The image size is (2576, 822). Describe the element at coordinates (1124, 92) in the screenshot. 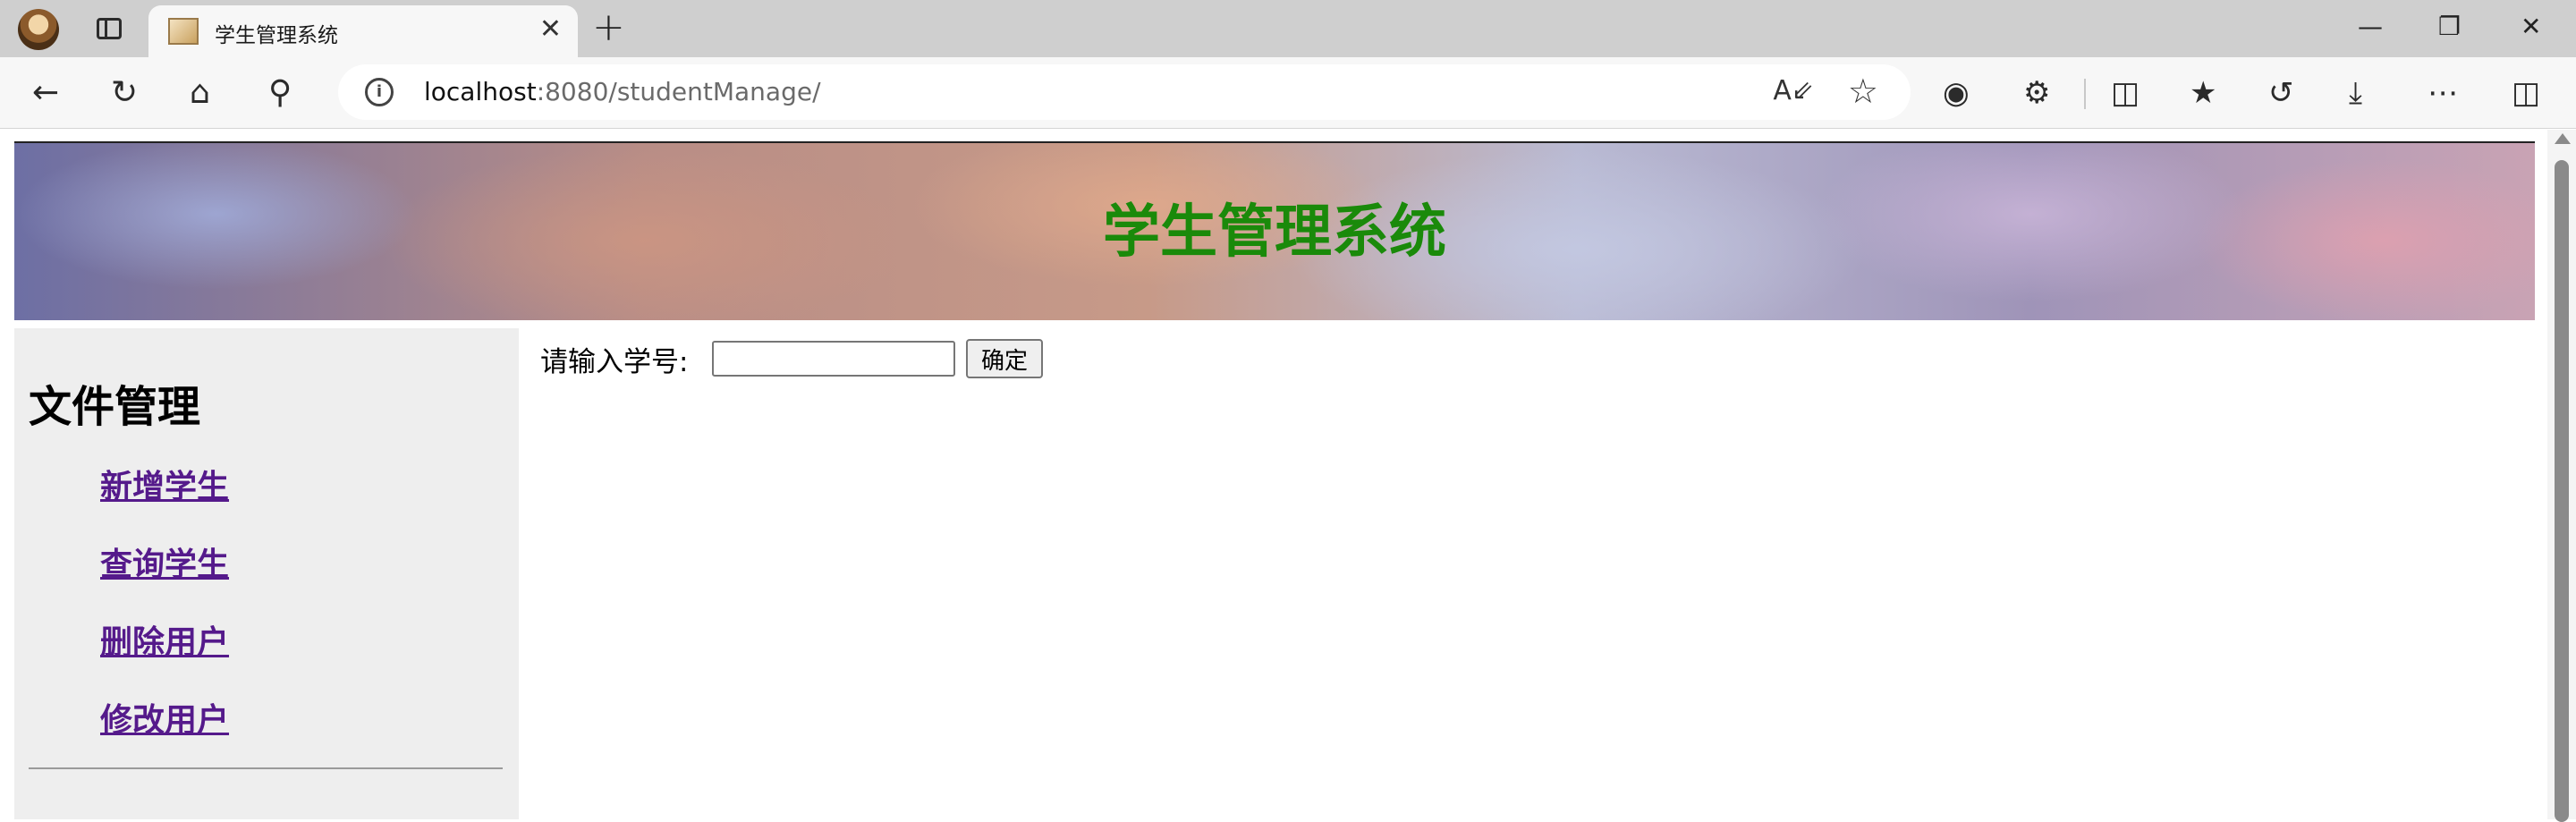

I see `address-bar: i localhost:8080/studentManage/ A⇙ ☆` at that location.